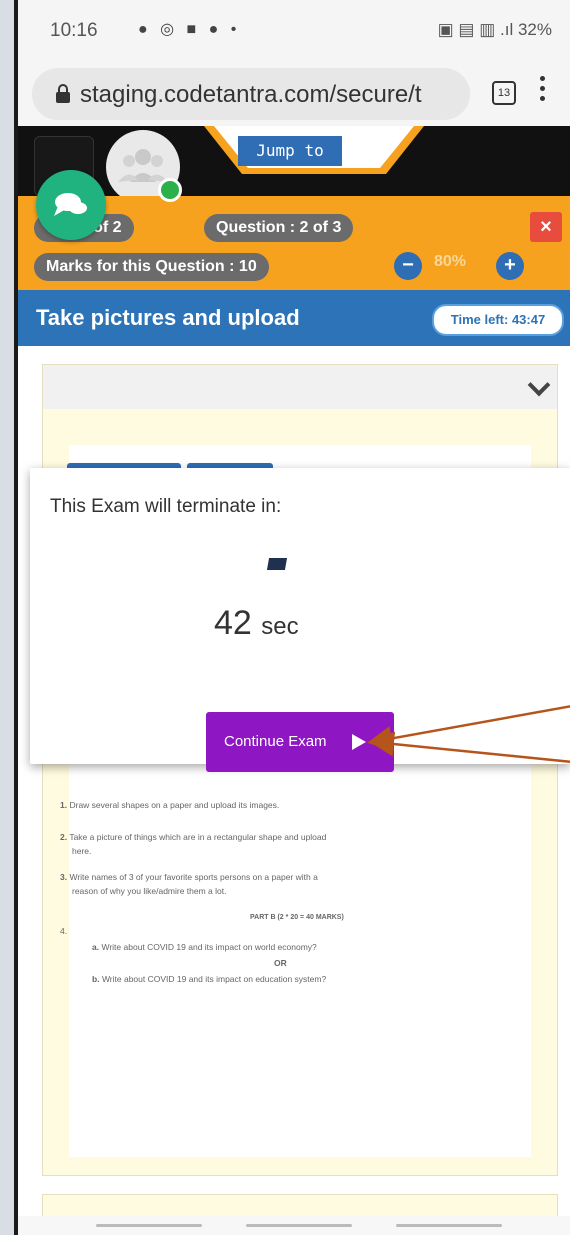 The height and width of the screenshot is (1235, 570). I want to click on nav-home, so click(299, 1225).